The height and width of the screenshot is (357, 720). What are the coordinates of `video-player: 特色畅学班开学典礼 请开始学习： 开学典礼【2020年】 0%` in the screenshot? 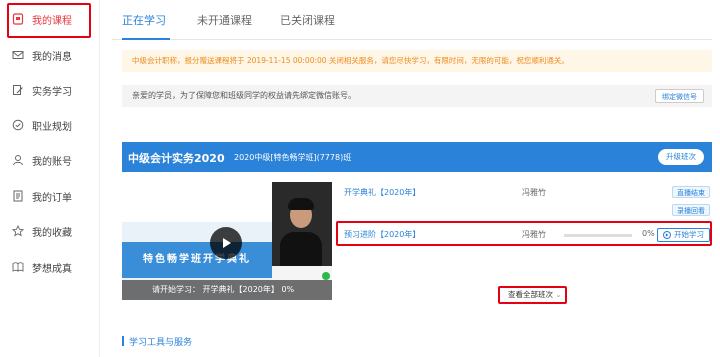 It's located at (227, 241).